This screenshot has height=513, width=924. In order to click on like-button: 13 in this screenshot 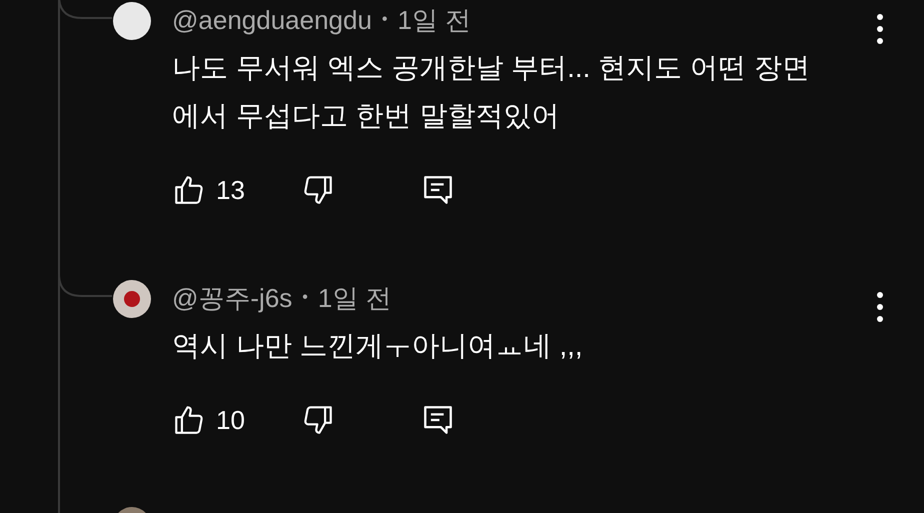, I will do `click(208, 190)`.